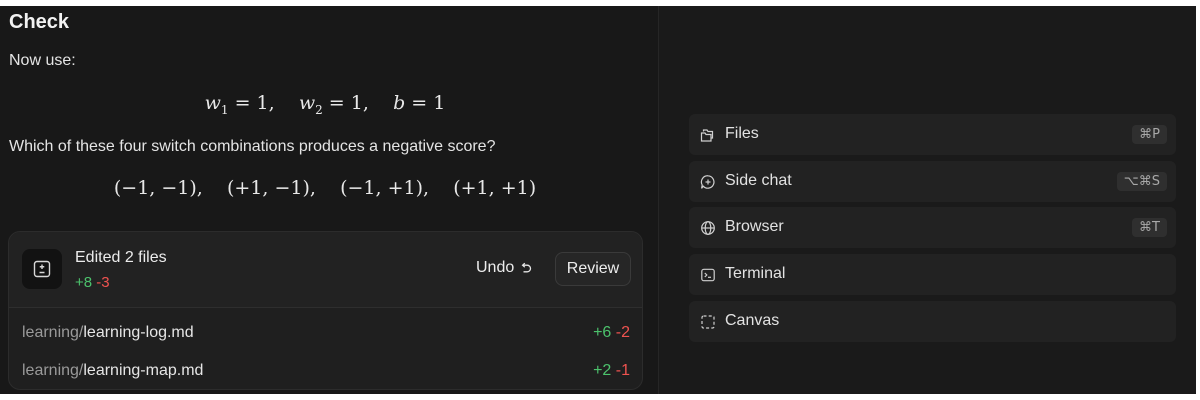 Image resolution: width=1200 pixels, height=400 pixels. Describe the element at coordinates (602, 370) in the screenshot. I see `file-additions: +2` at that location.